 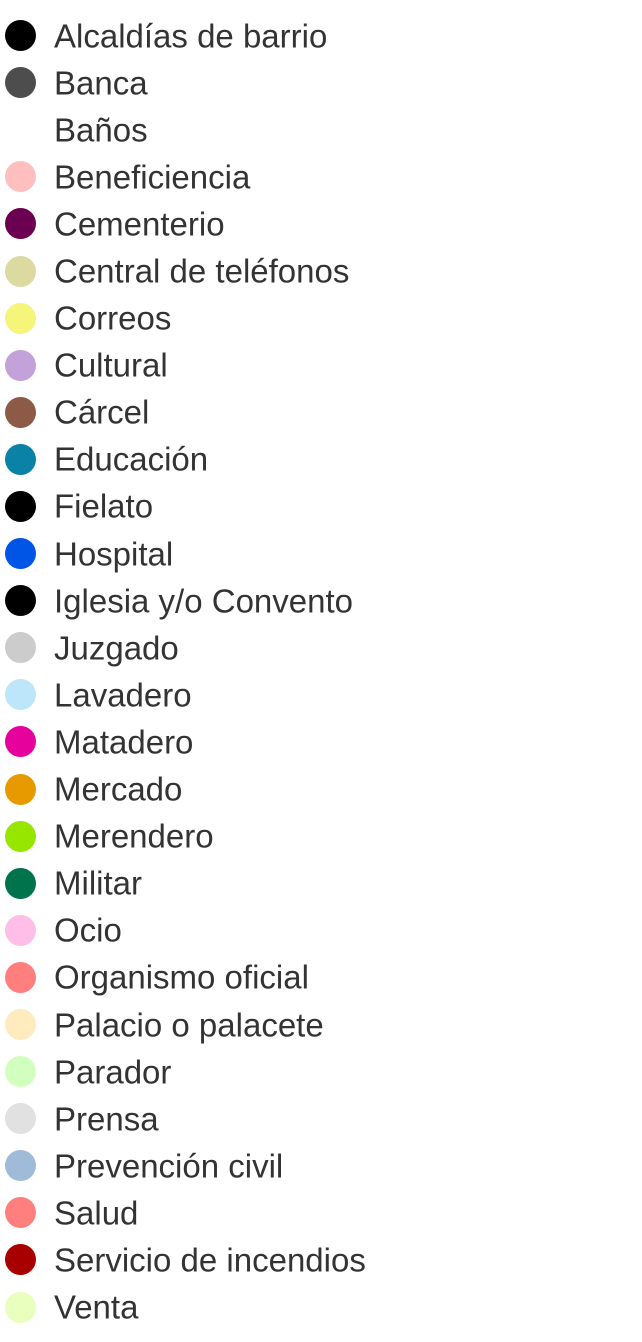 What do you see at coordinates (321, 412) in the screenshot?
I see `legend-item: Cárcel` at bounding box center [321, 412].